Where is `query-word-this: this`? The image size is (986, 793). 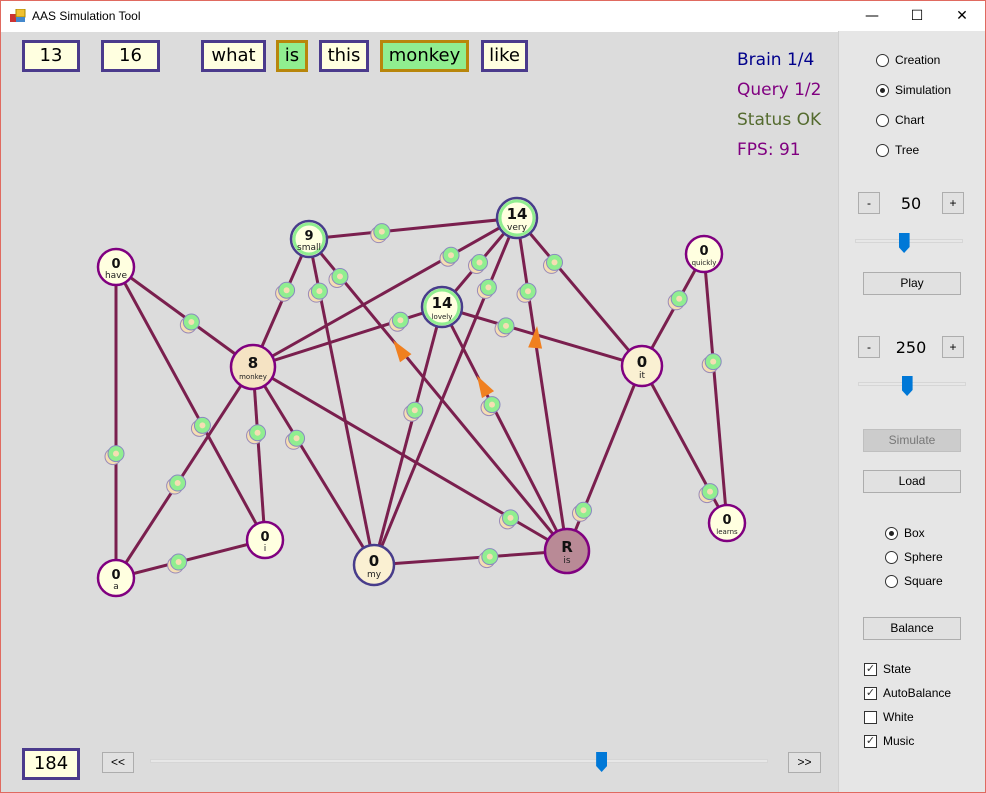 query-word-this: this is located at coordinates (344, 56).